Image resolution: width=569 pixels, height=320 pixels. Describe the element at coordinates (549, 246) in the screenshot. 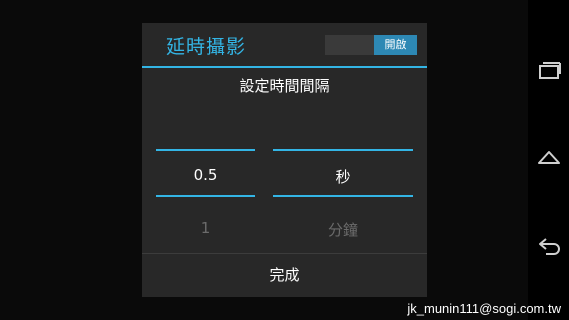

I see `back-icon` at that location.